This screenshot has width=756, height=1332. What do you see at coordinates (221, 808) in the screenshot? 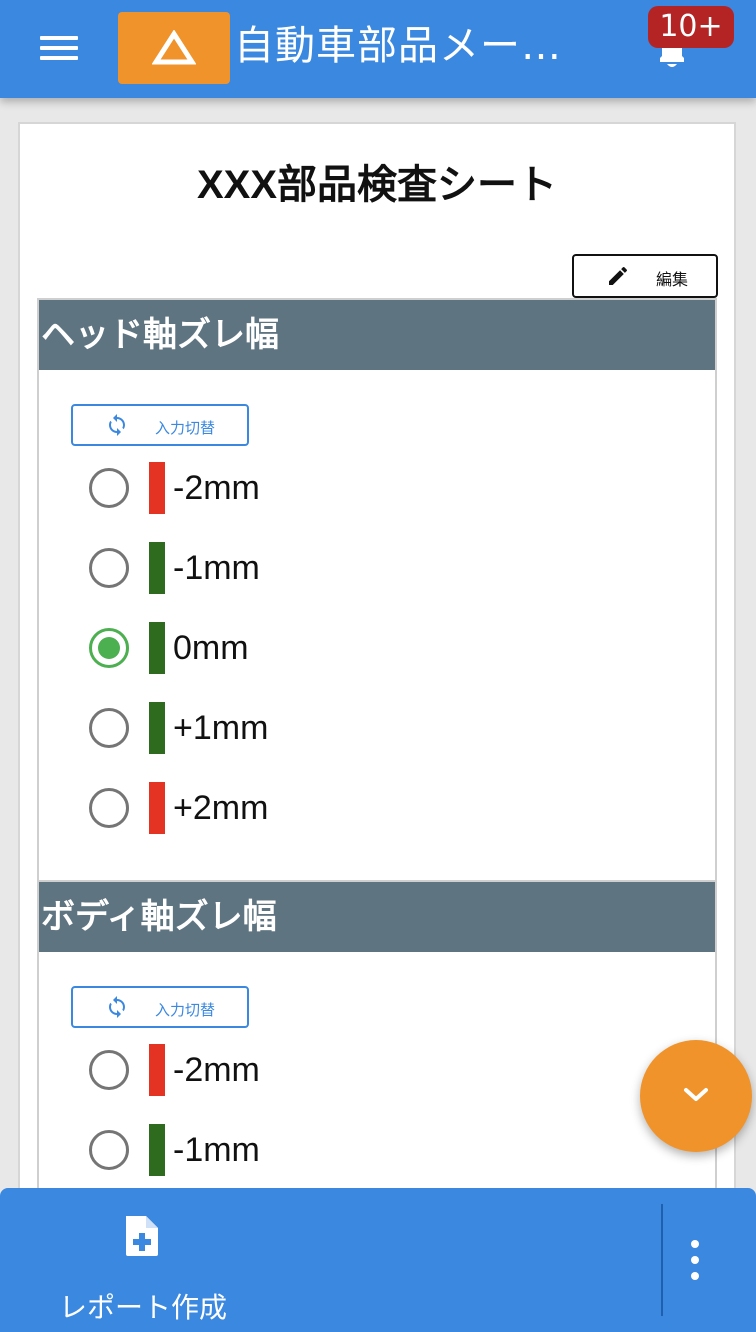
I see `option-label: +2mm` at bounding box center [221, 808].